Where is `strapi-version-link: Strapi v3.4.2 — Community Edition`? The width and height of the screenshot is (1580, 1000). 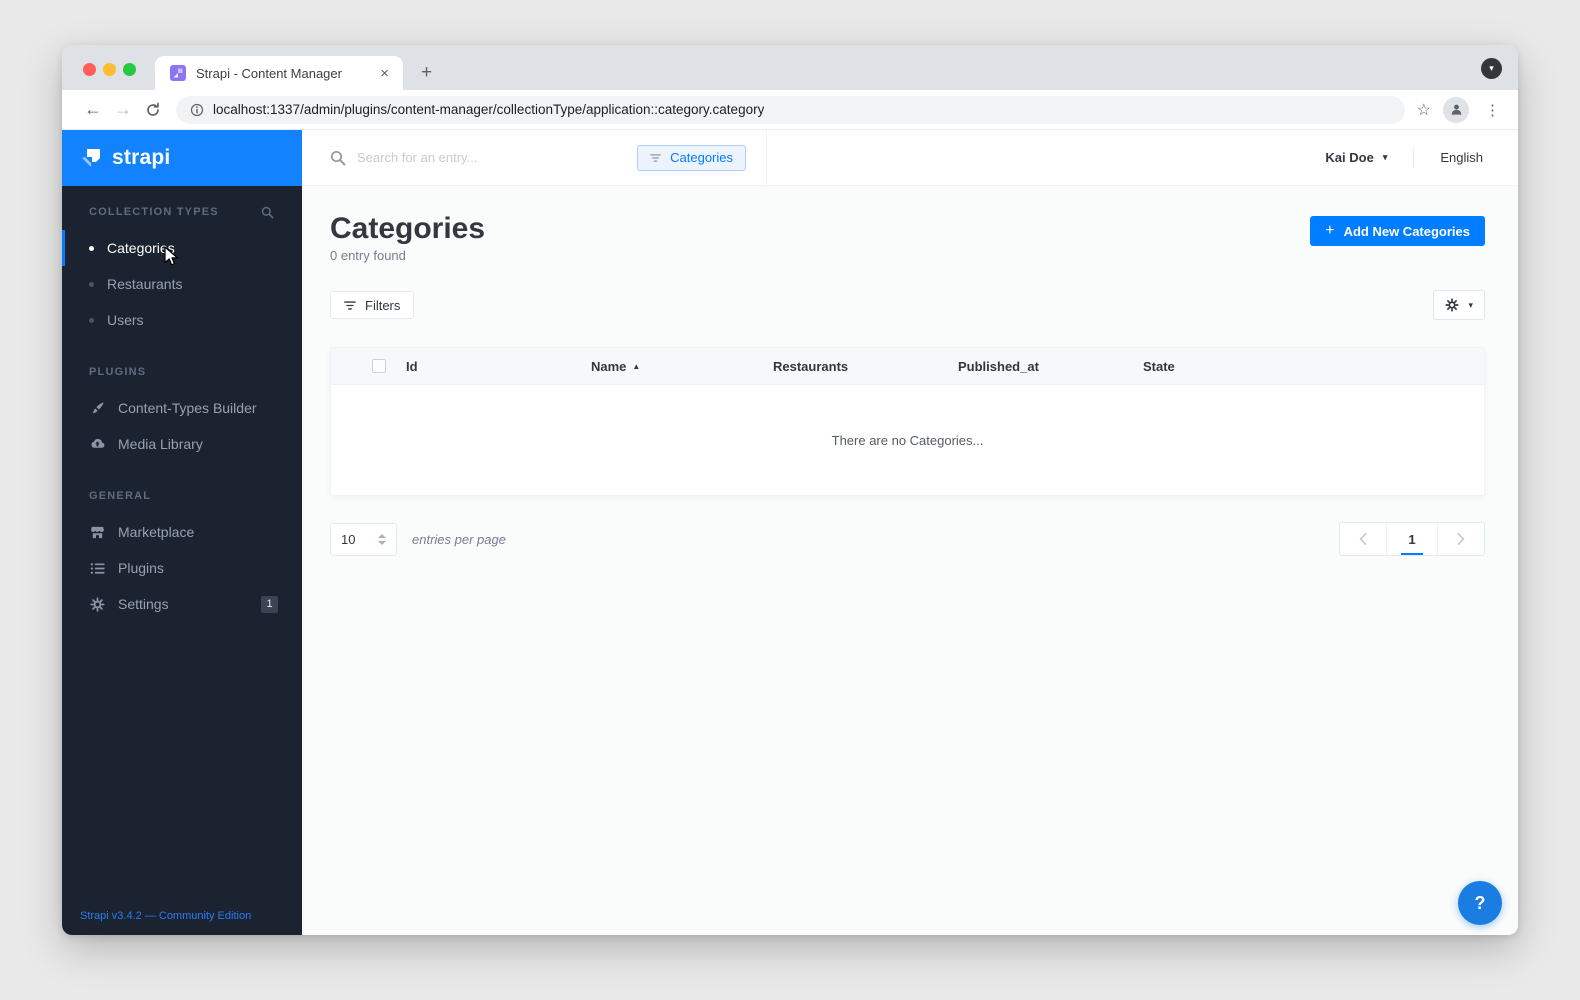
strapi-version-link: Strapi v3.4.2 — Community Edition is located at coordinates (182, 922).